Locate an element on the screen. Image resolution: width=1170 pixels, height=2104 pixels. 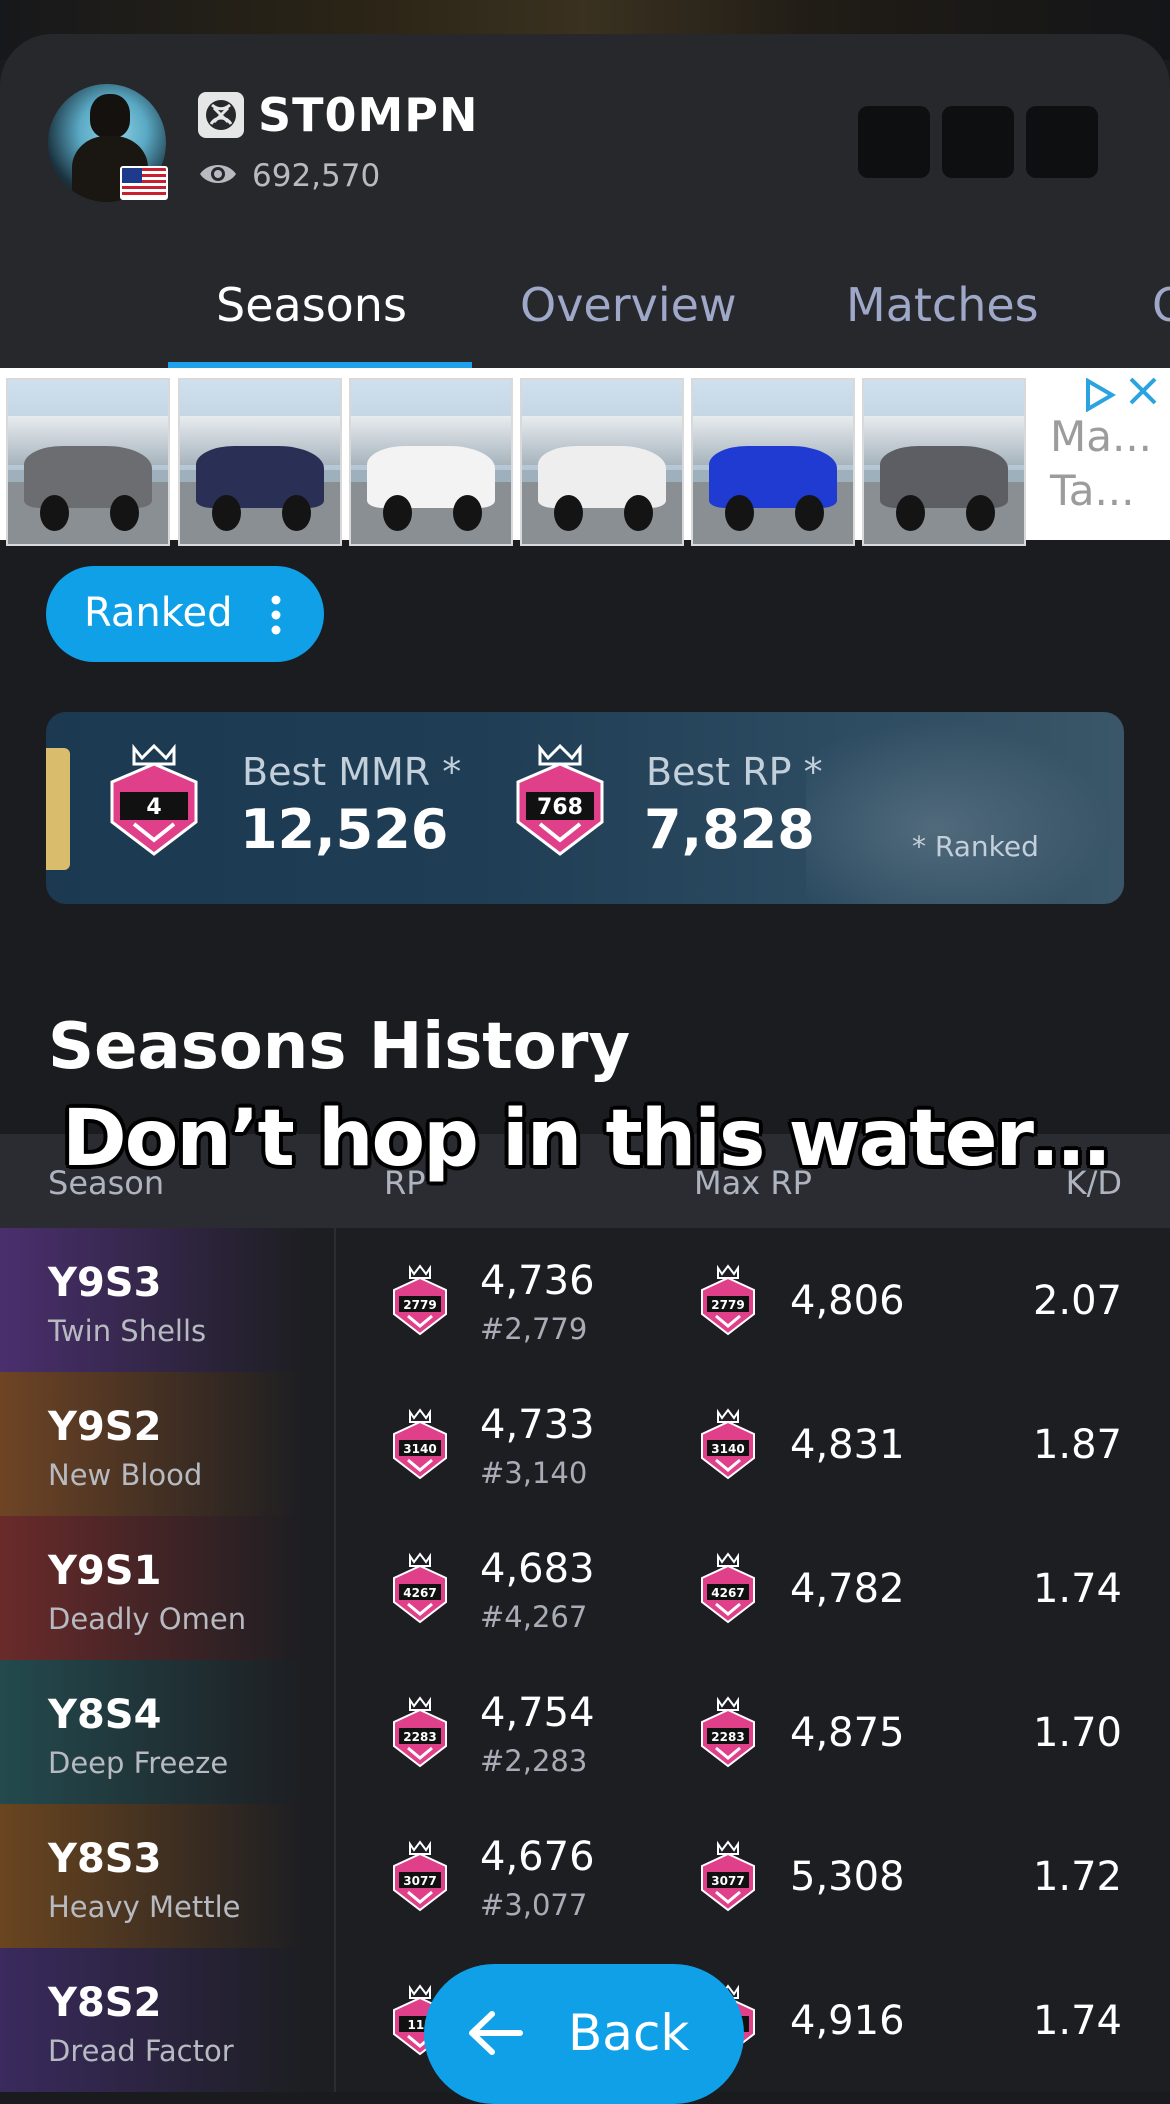
card-accent is located at coordinates (58, 809).